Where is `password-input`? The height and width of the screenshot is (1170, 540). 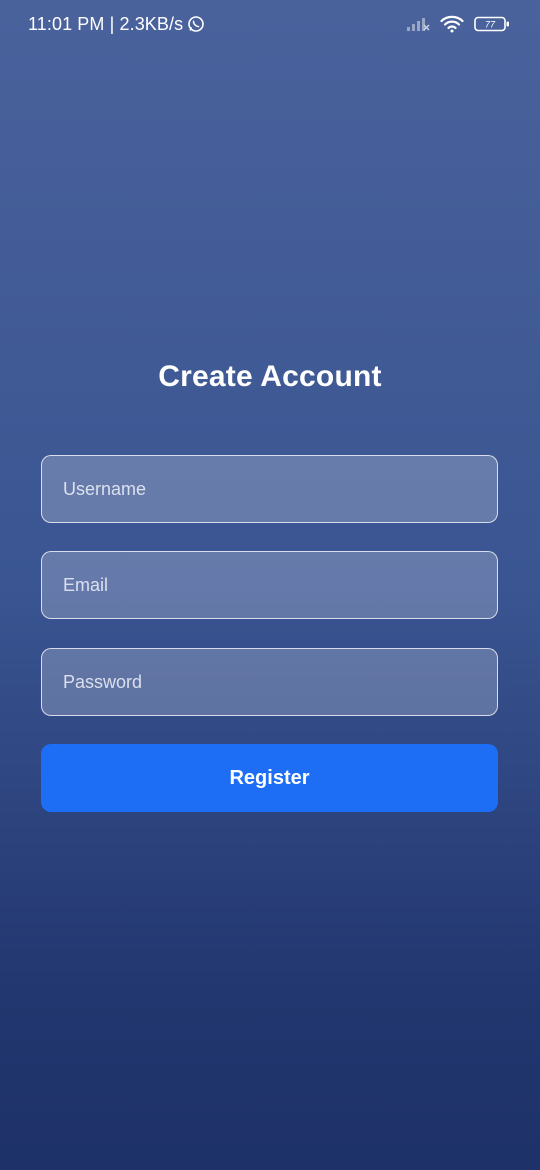 password-input is located at coordinates (280, 682).